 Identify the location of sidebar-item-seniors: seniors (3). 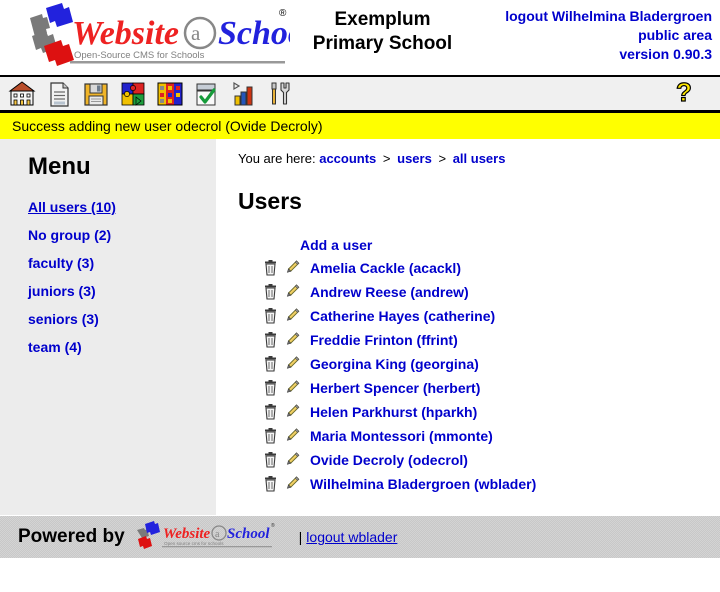
(122, 319).